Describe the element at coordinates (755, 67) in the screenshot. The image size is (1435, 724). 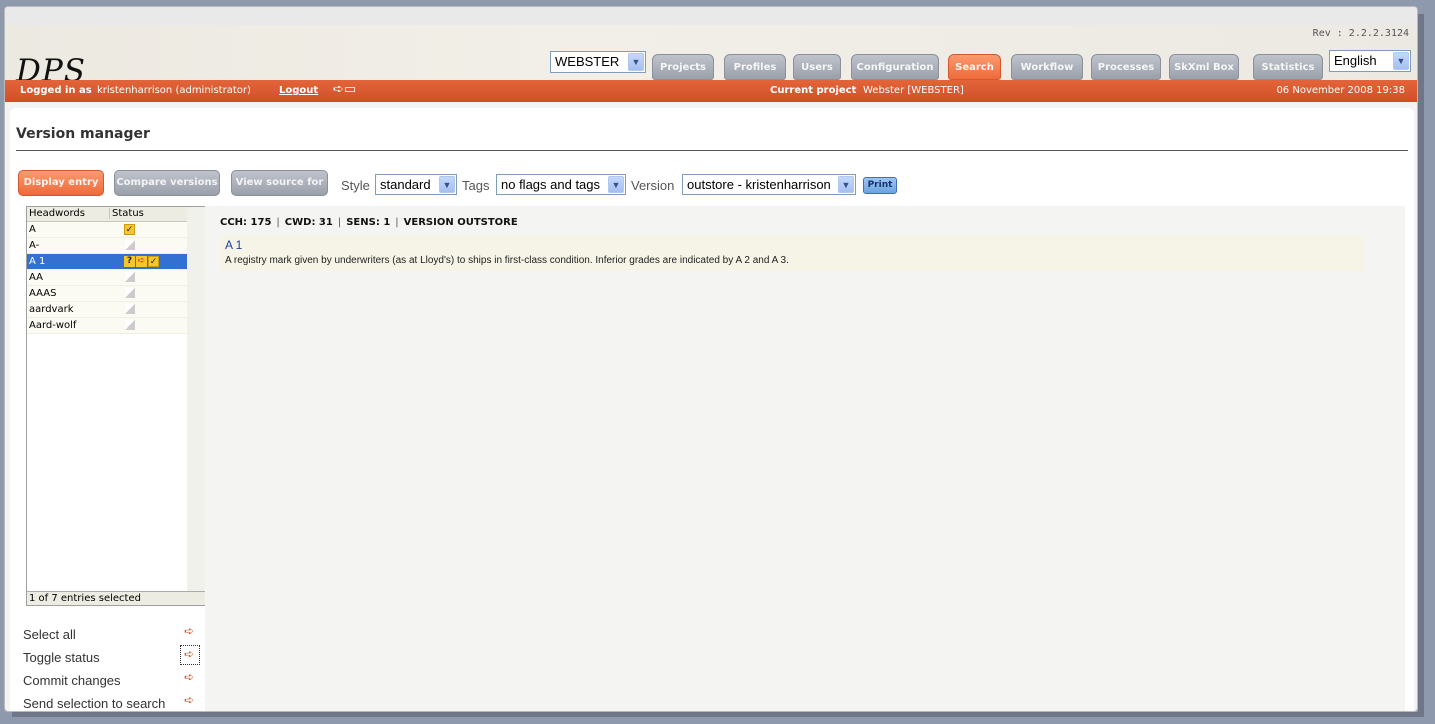
I see `nav-profiles: Profiles` at that location.